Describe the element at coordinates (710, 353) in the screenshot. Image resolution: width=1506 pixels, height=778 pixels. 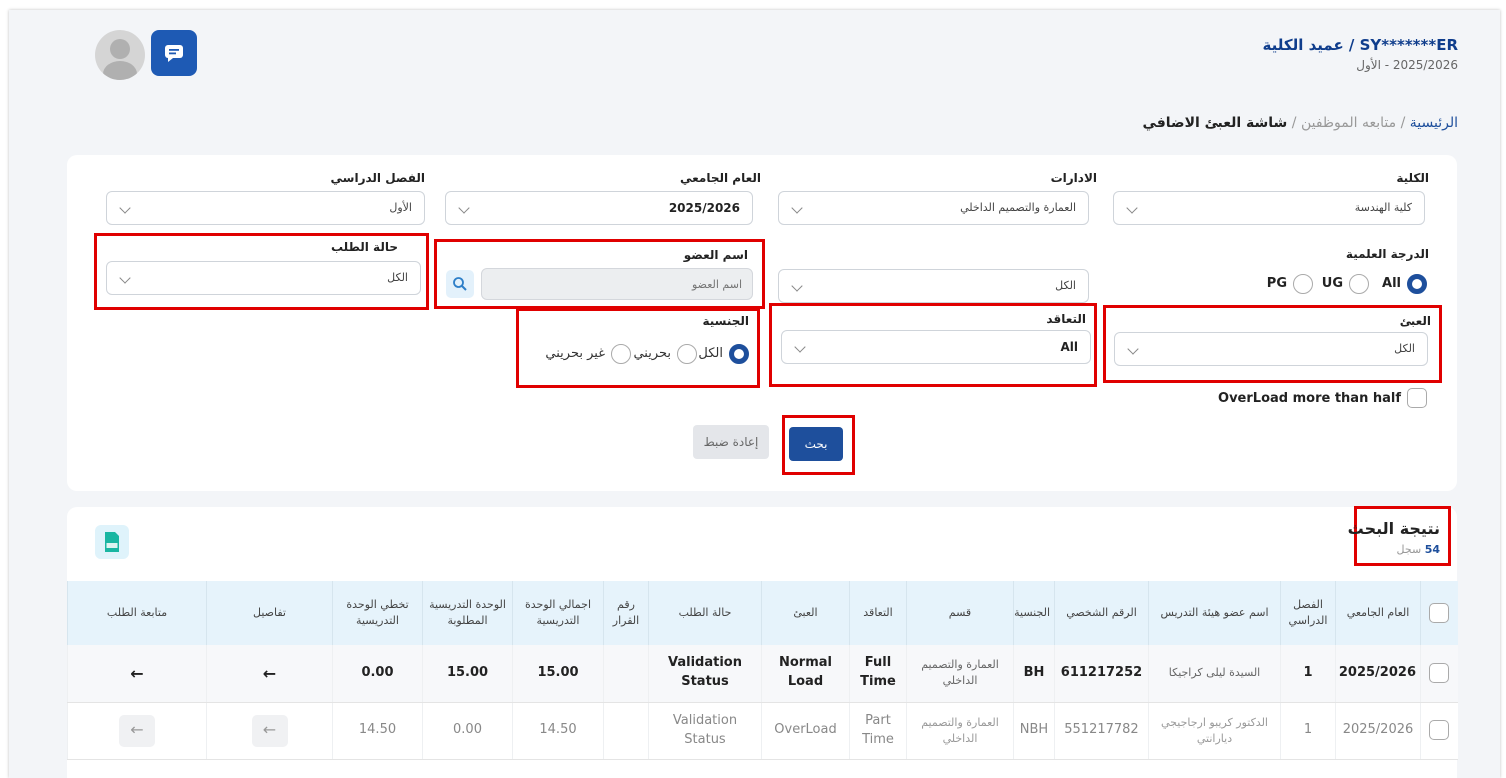
I see `nationality-option-all: الكل` at that location.